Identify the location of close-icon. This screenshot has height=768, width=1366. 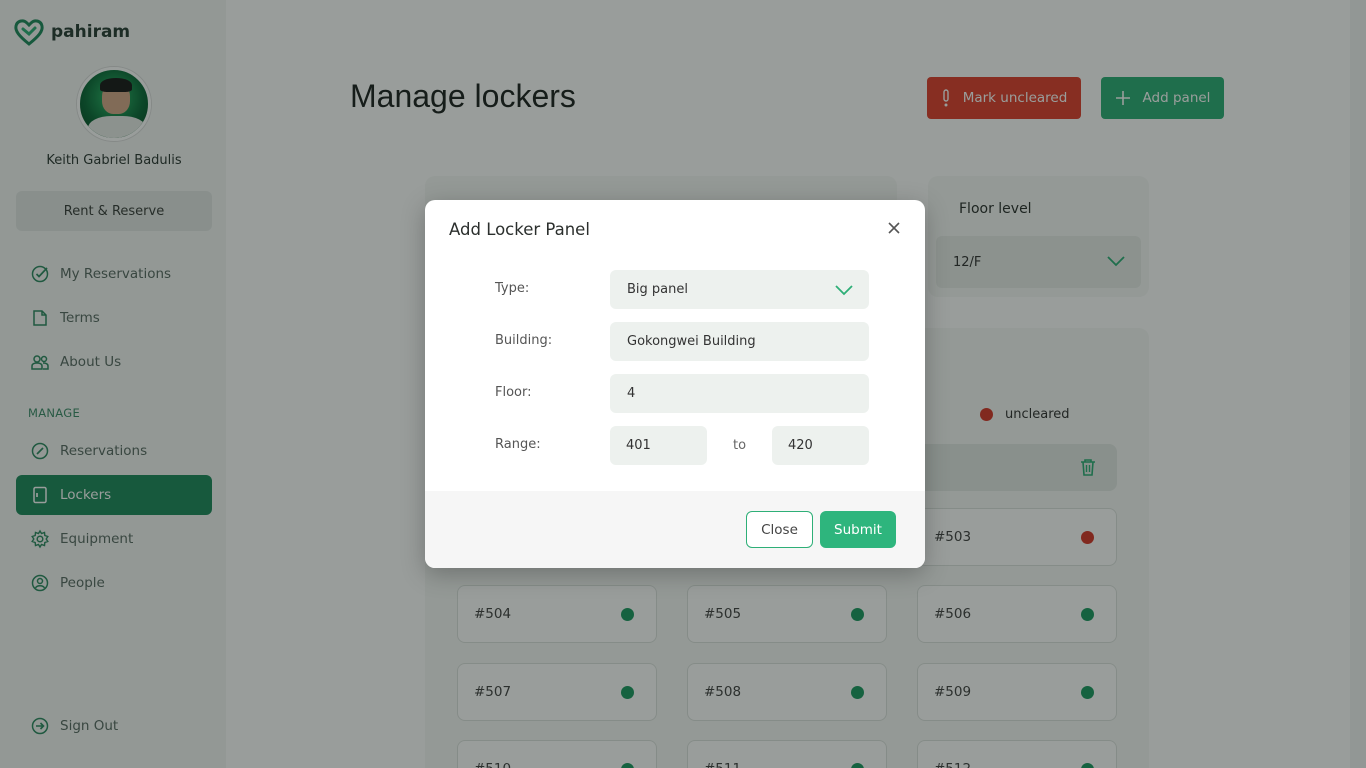
(894, 228).